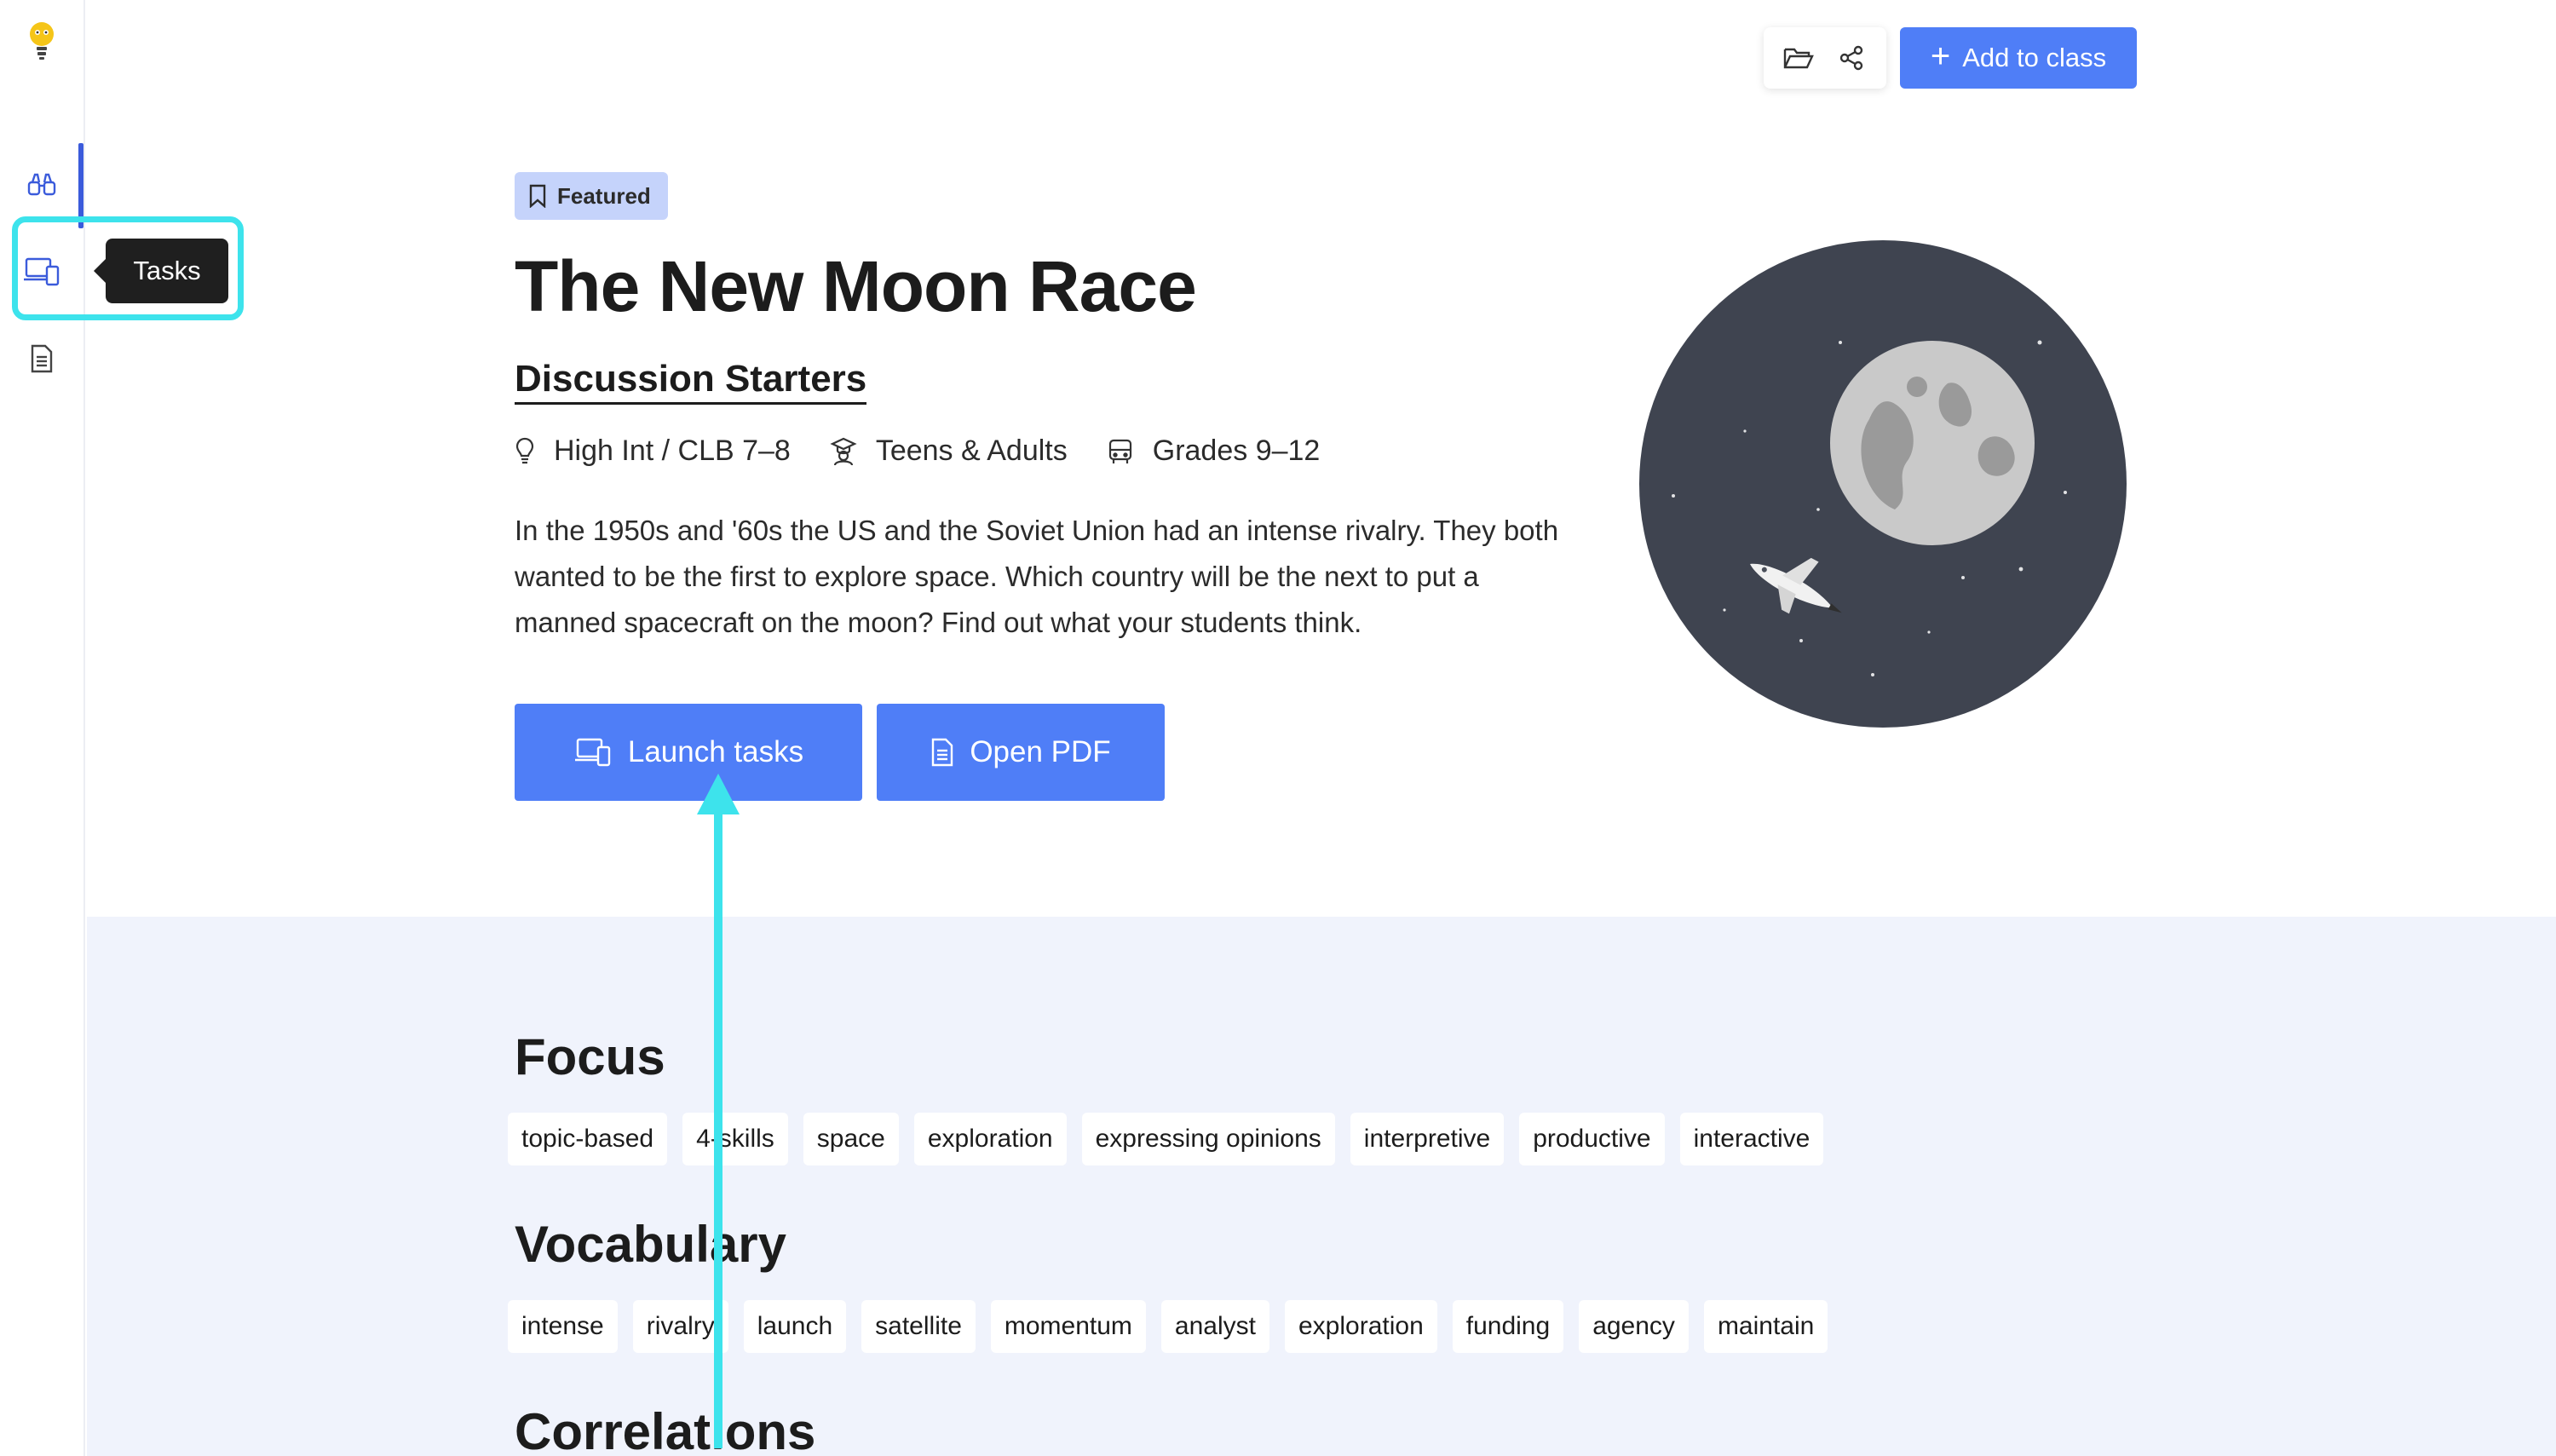  I want to click on open-pdf-button: Open PDF, so click(1021, 752).